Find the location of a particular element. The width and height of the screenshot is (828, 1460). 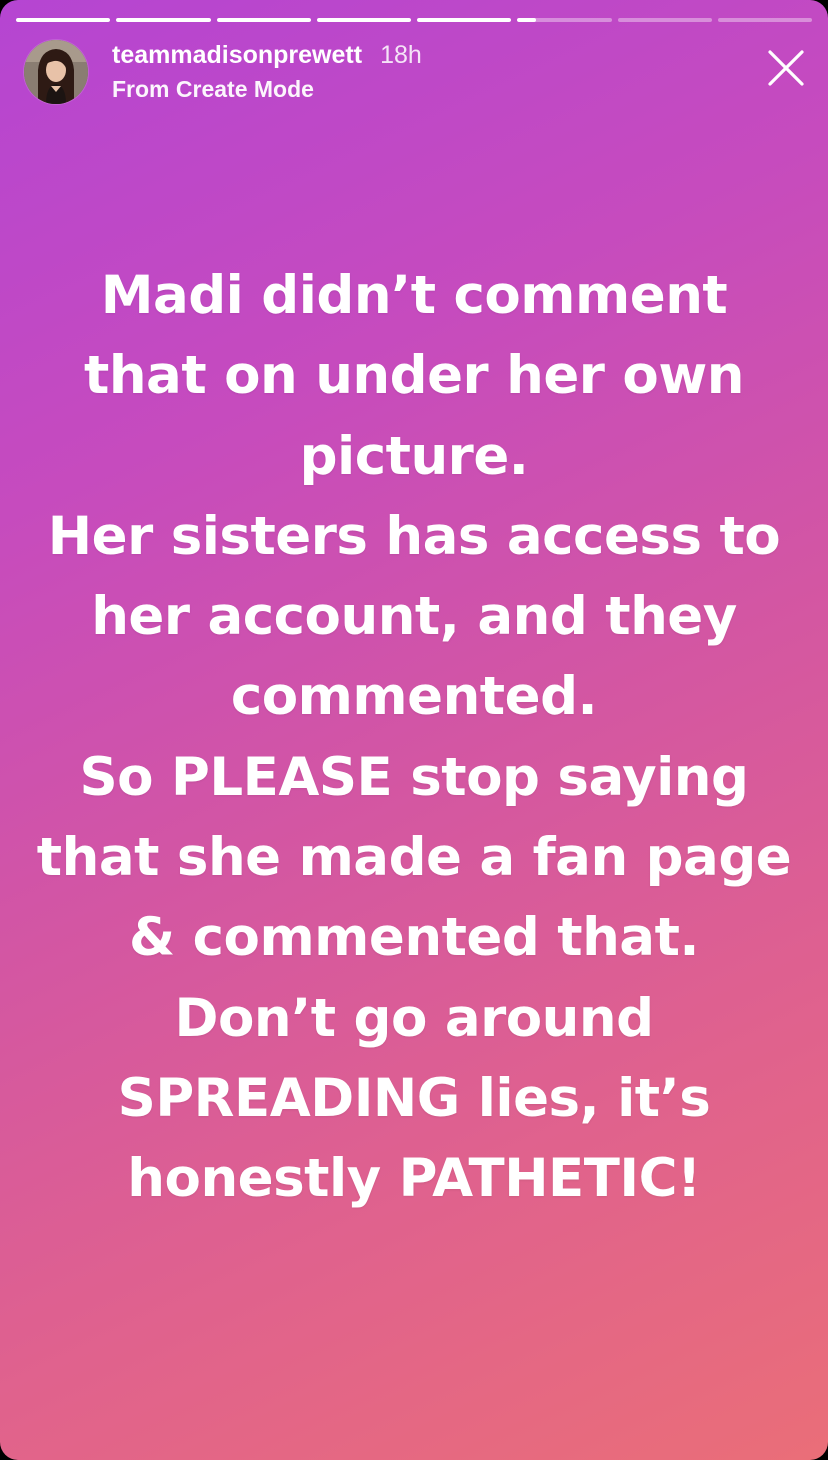

story-text-line: that on under her own is located at coordinates (414, 376).